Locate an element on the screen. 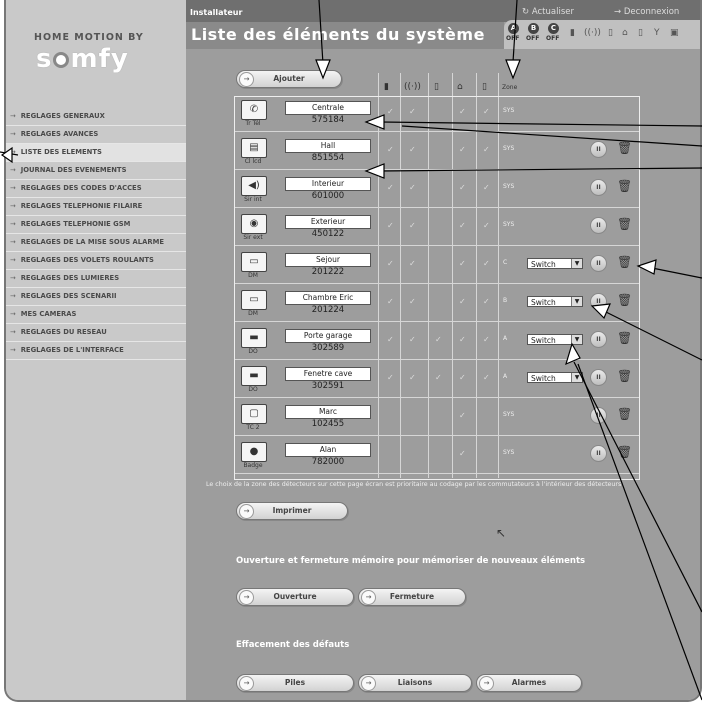 The width and height of the screenshot is (702, 706). menu-item: → REGLAGES DES VOLETS ROULANTS is located at coordinates (96, 261).